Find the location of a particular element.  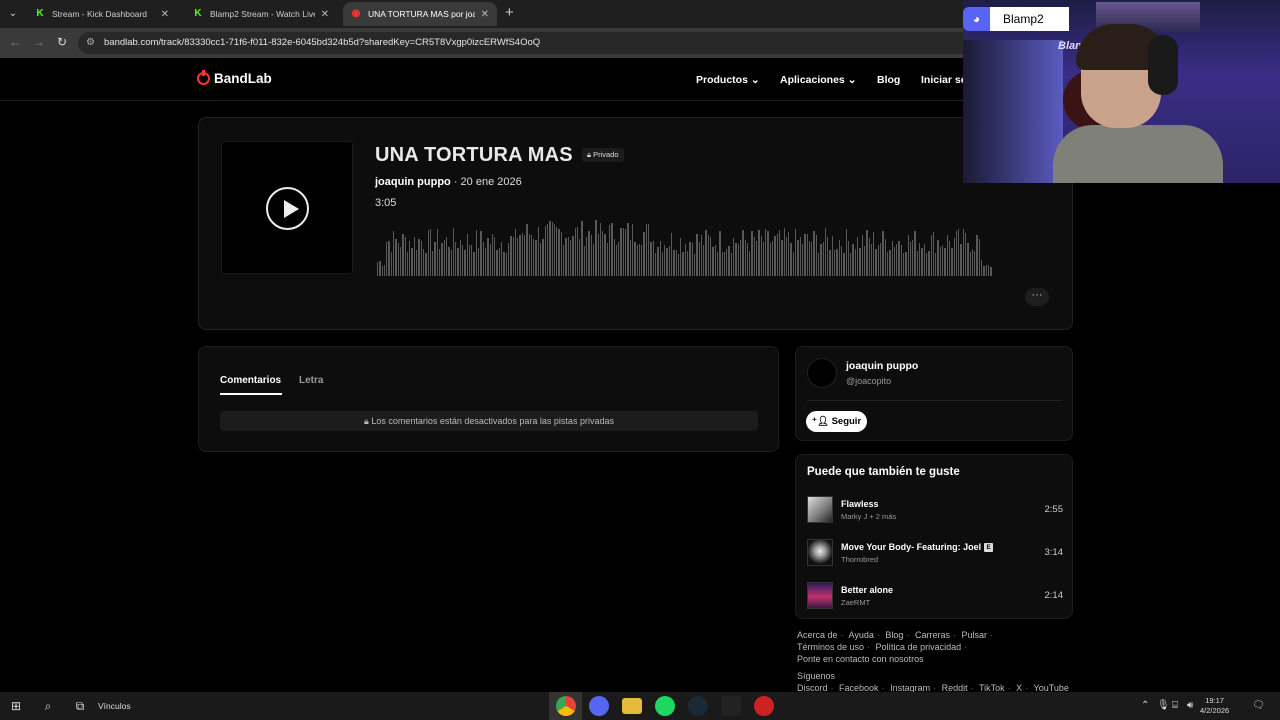

menu-productos: Productos ⌄ is located at coordinates (728, 80).